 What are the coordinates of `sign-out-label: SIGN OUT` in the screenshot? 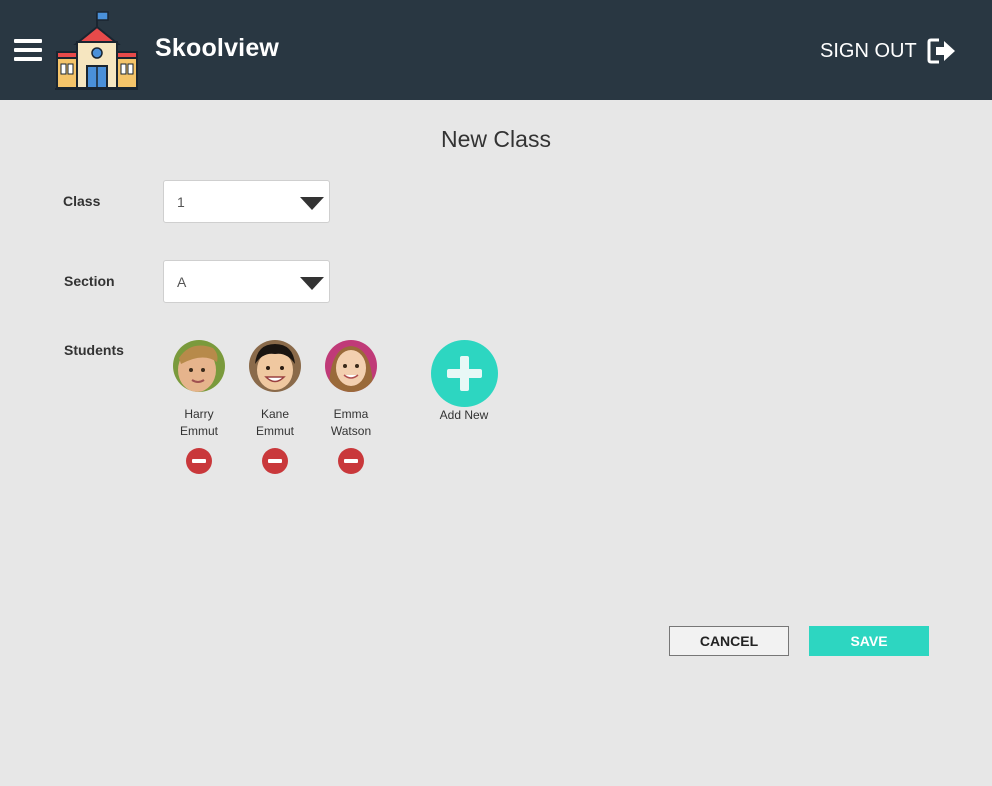 It's located at (868, 50).